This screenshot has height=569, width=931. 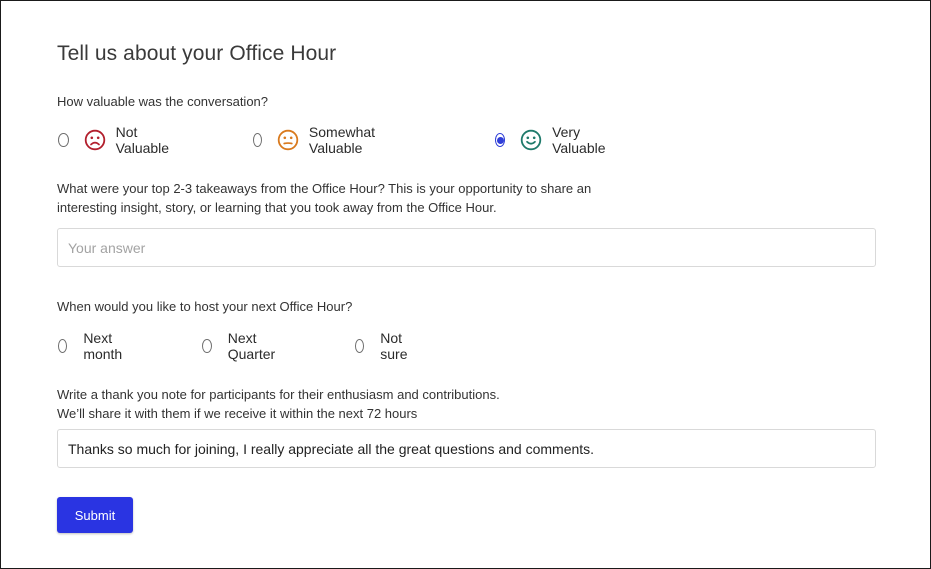 What do you see at coordinates (103, 346) in the screenshot?
I see `option-label: Next month` at bounding box center [103, 346].